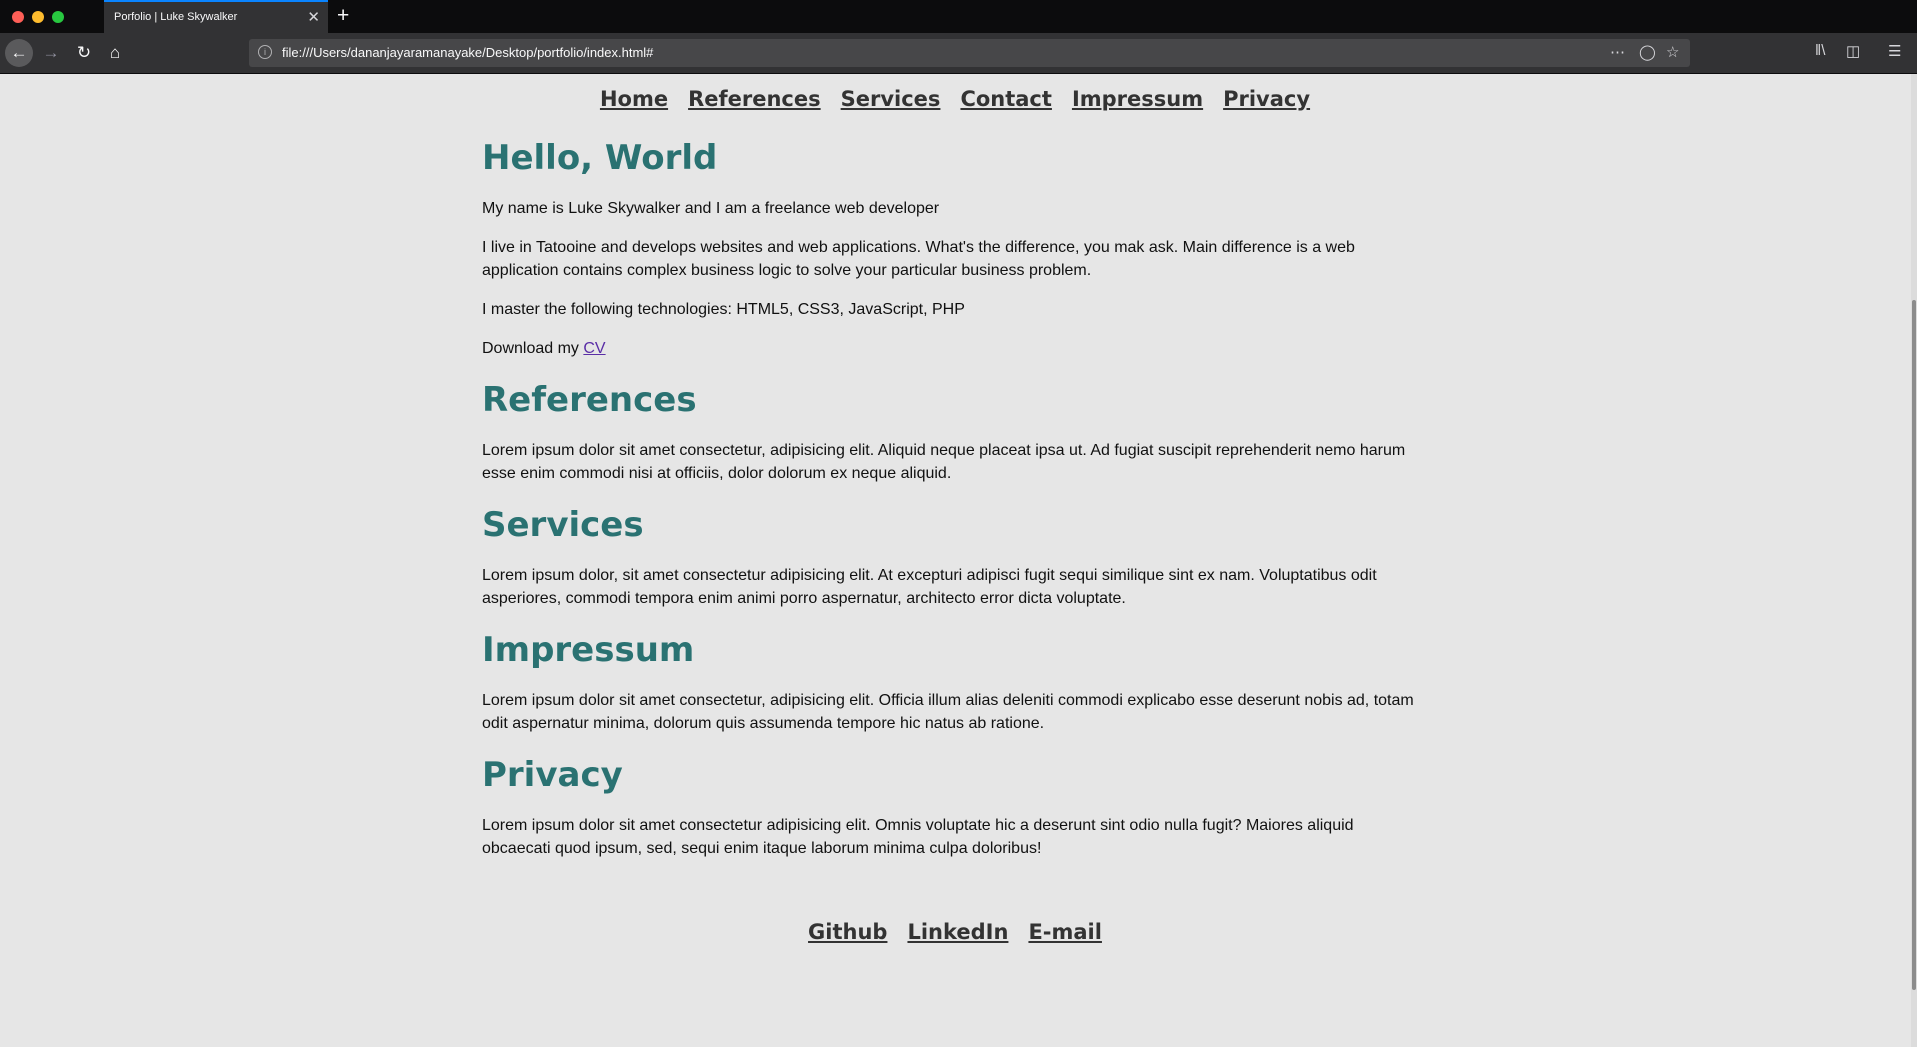  Describe the element at coordinates (952, 348) in the screenshot. I see `download-paragraph: Download my CV` at that location.